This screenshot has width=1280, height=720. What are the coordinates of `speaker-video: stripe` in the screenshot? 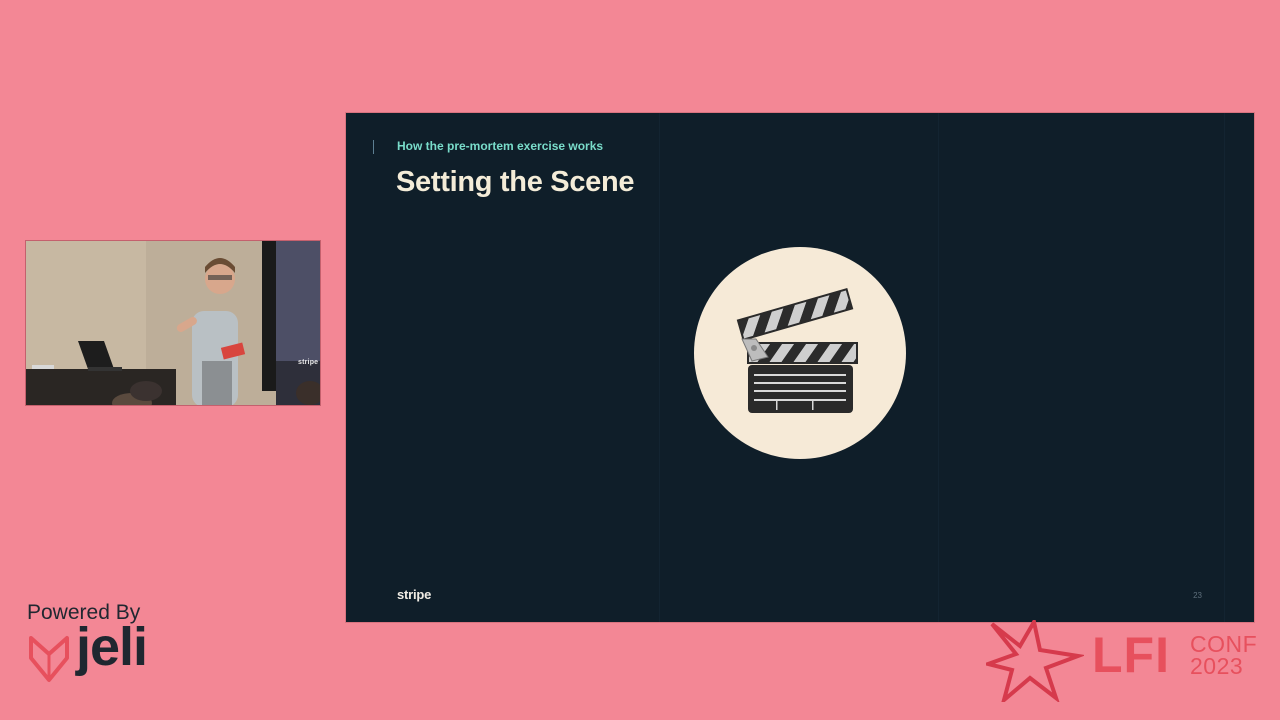 It's located at (173, 323).